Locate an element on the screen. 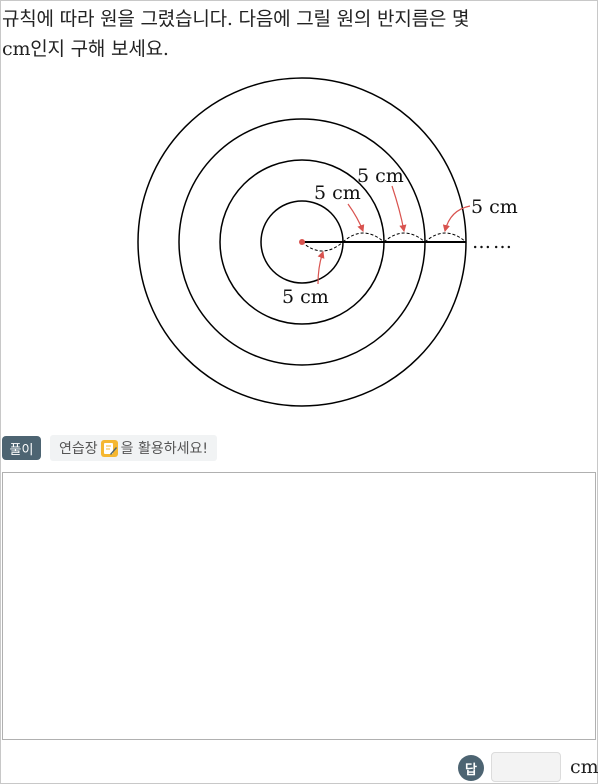 The height and width of the screenshot is (784, 598). question-line-2: cm인지 구해 보세요. is located at coordinates (85, 49).